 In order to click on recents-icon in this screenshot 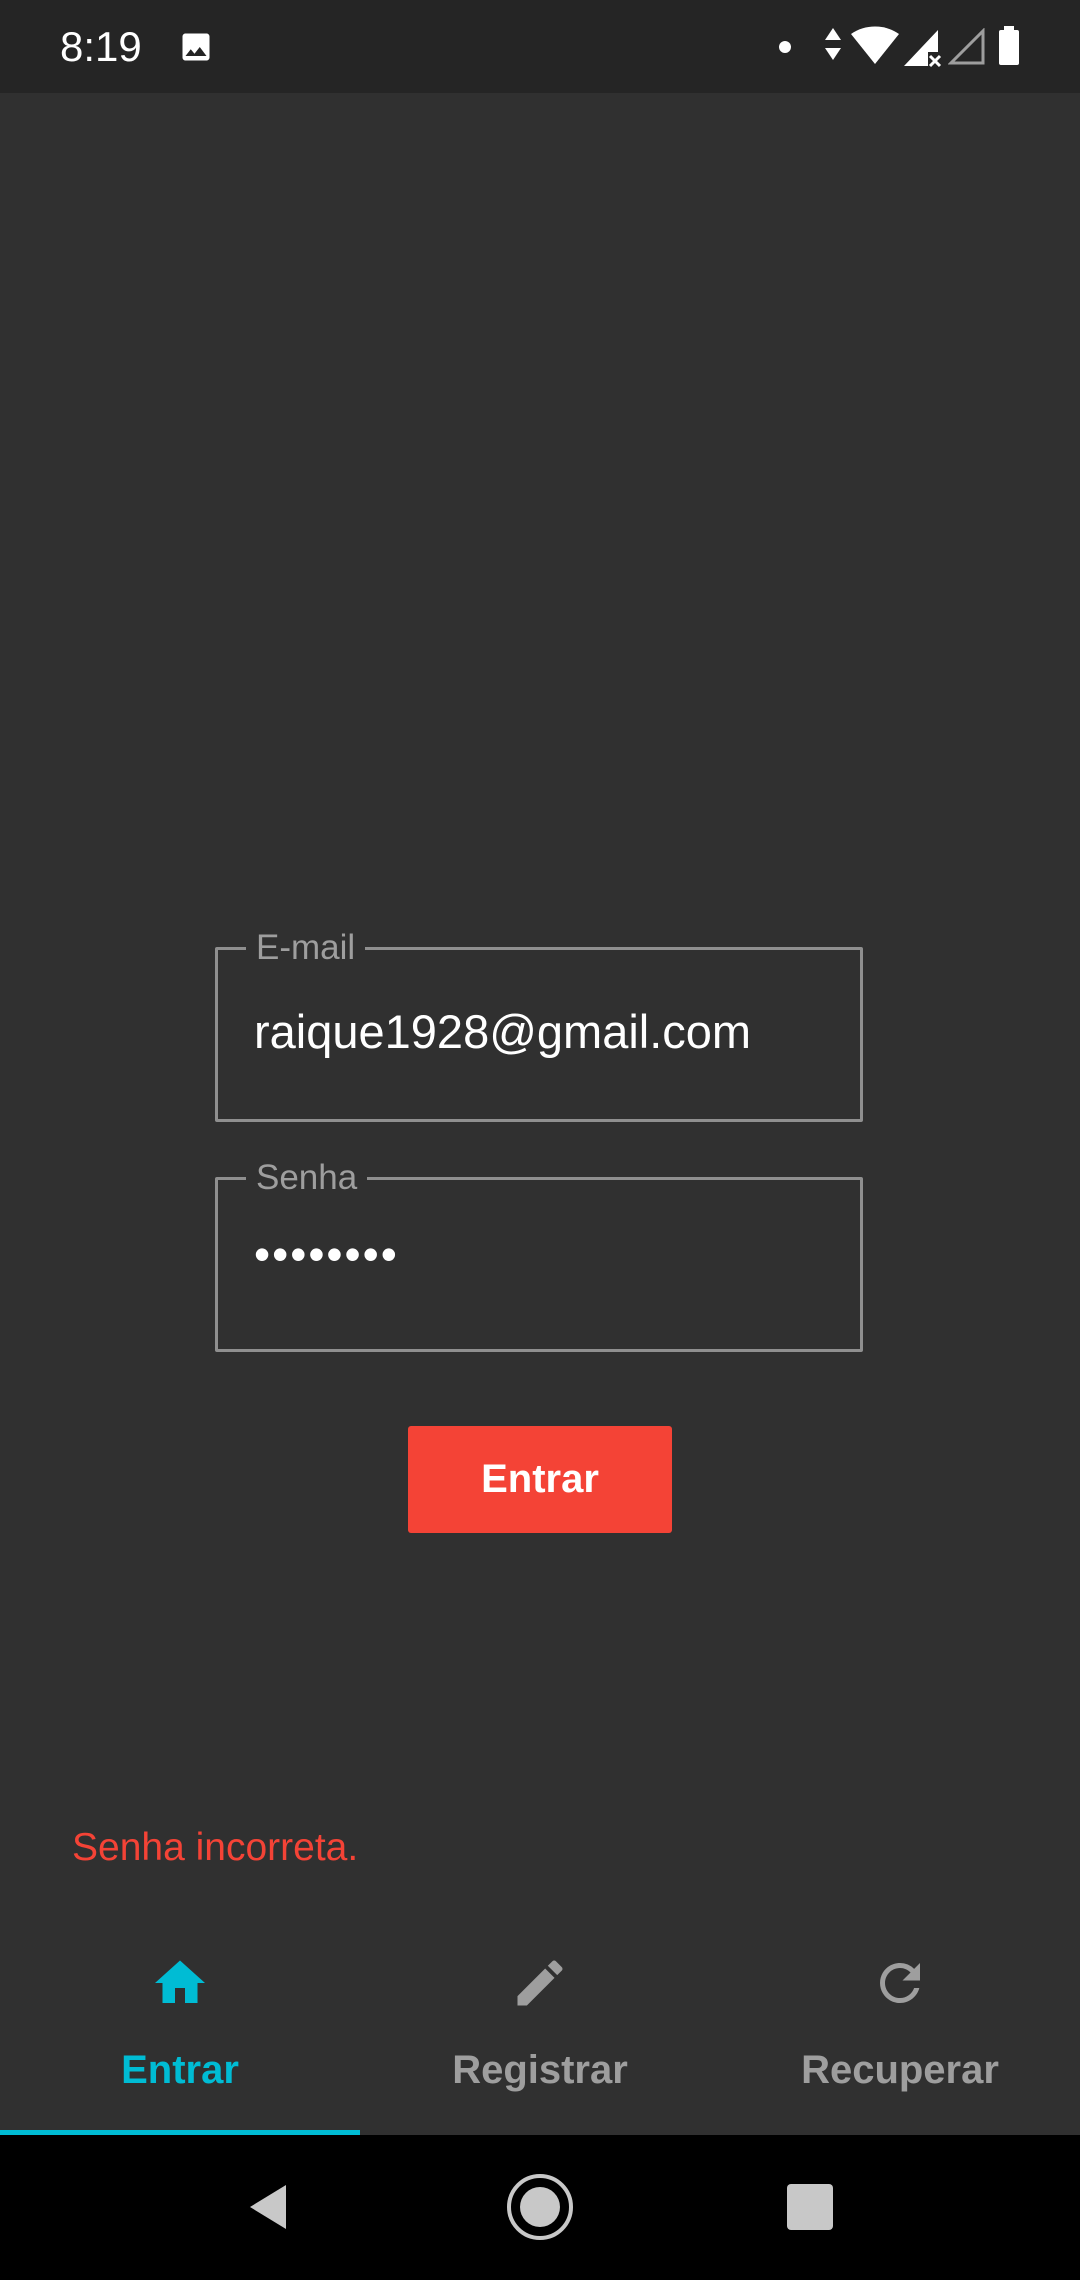, I will do `click(810, 2207)`.